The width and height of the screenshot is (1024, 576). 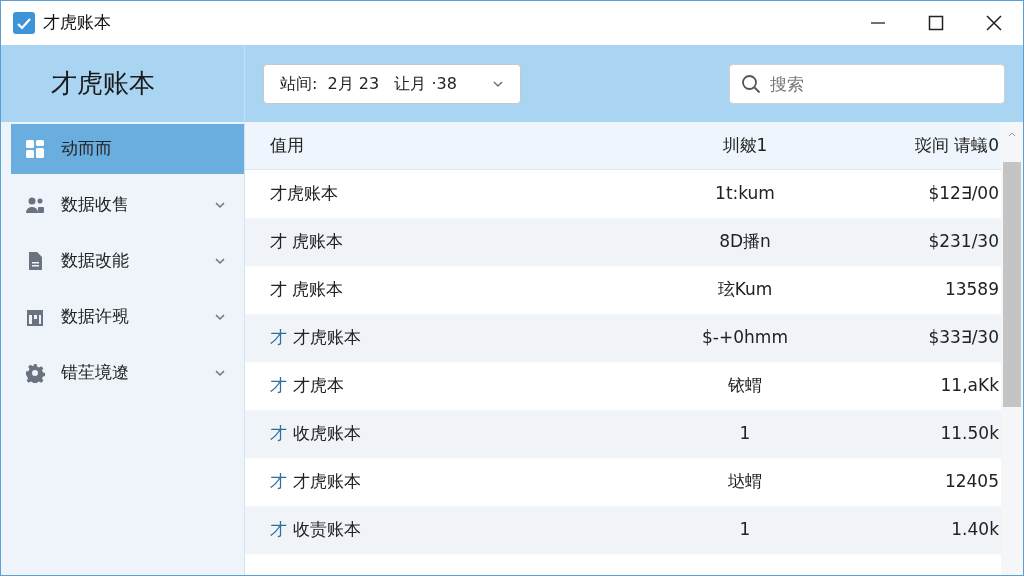 I want to click on maximize-icon, so click(x=936, y=23).